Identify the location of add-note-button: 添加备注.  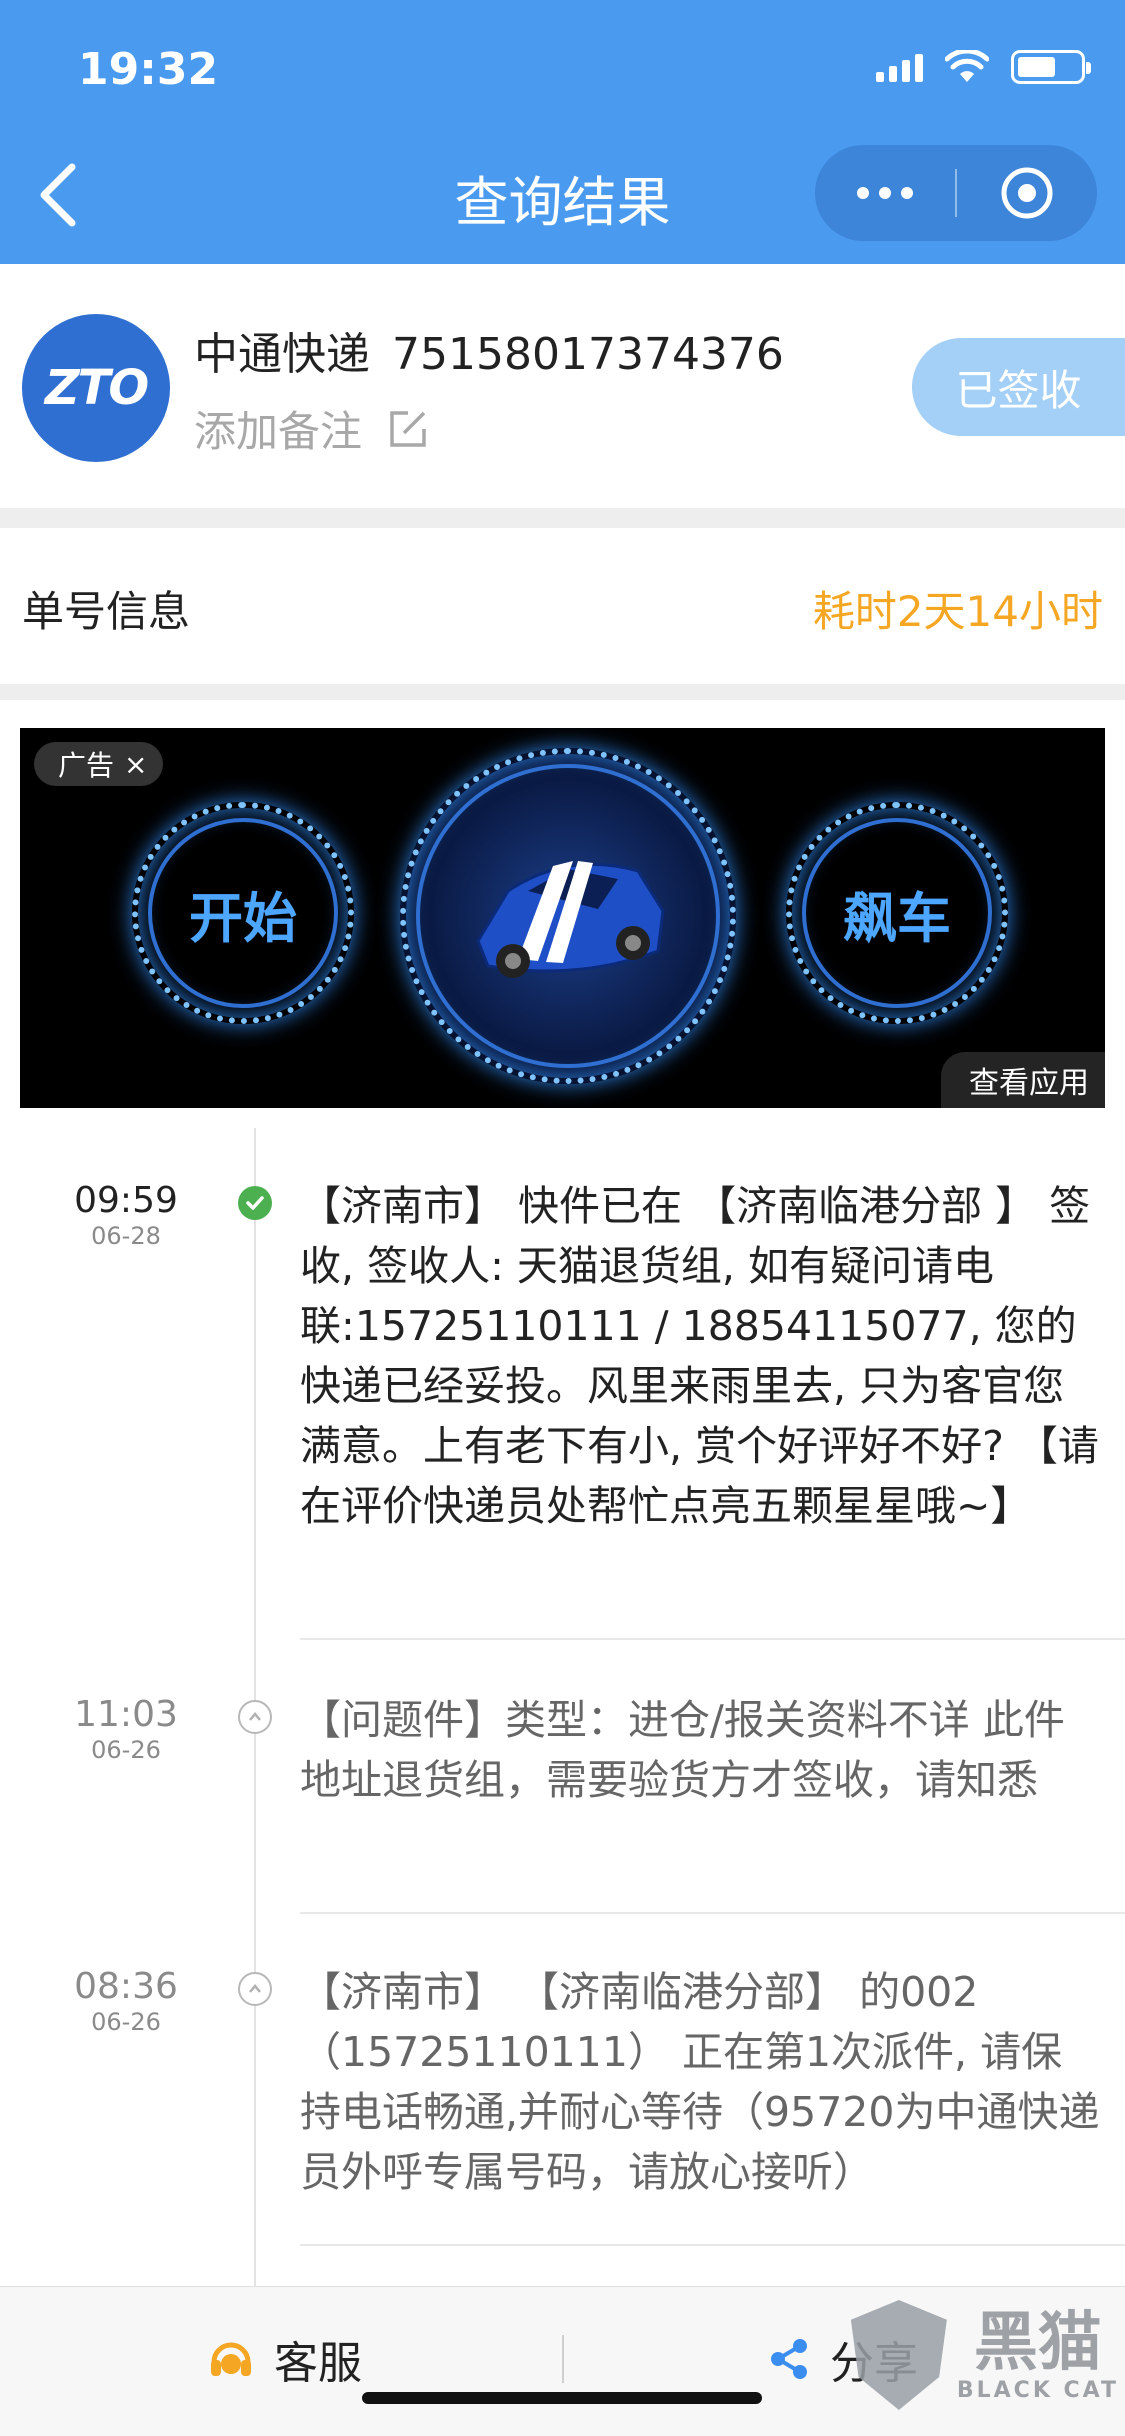
(311, 428).